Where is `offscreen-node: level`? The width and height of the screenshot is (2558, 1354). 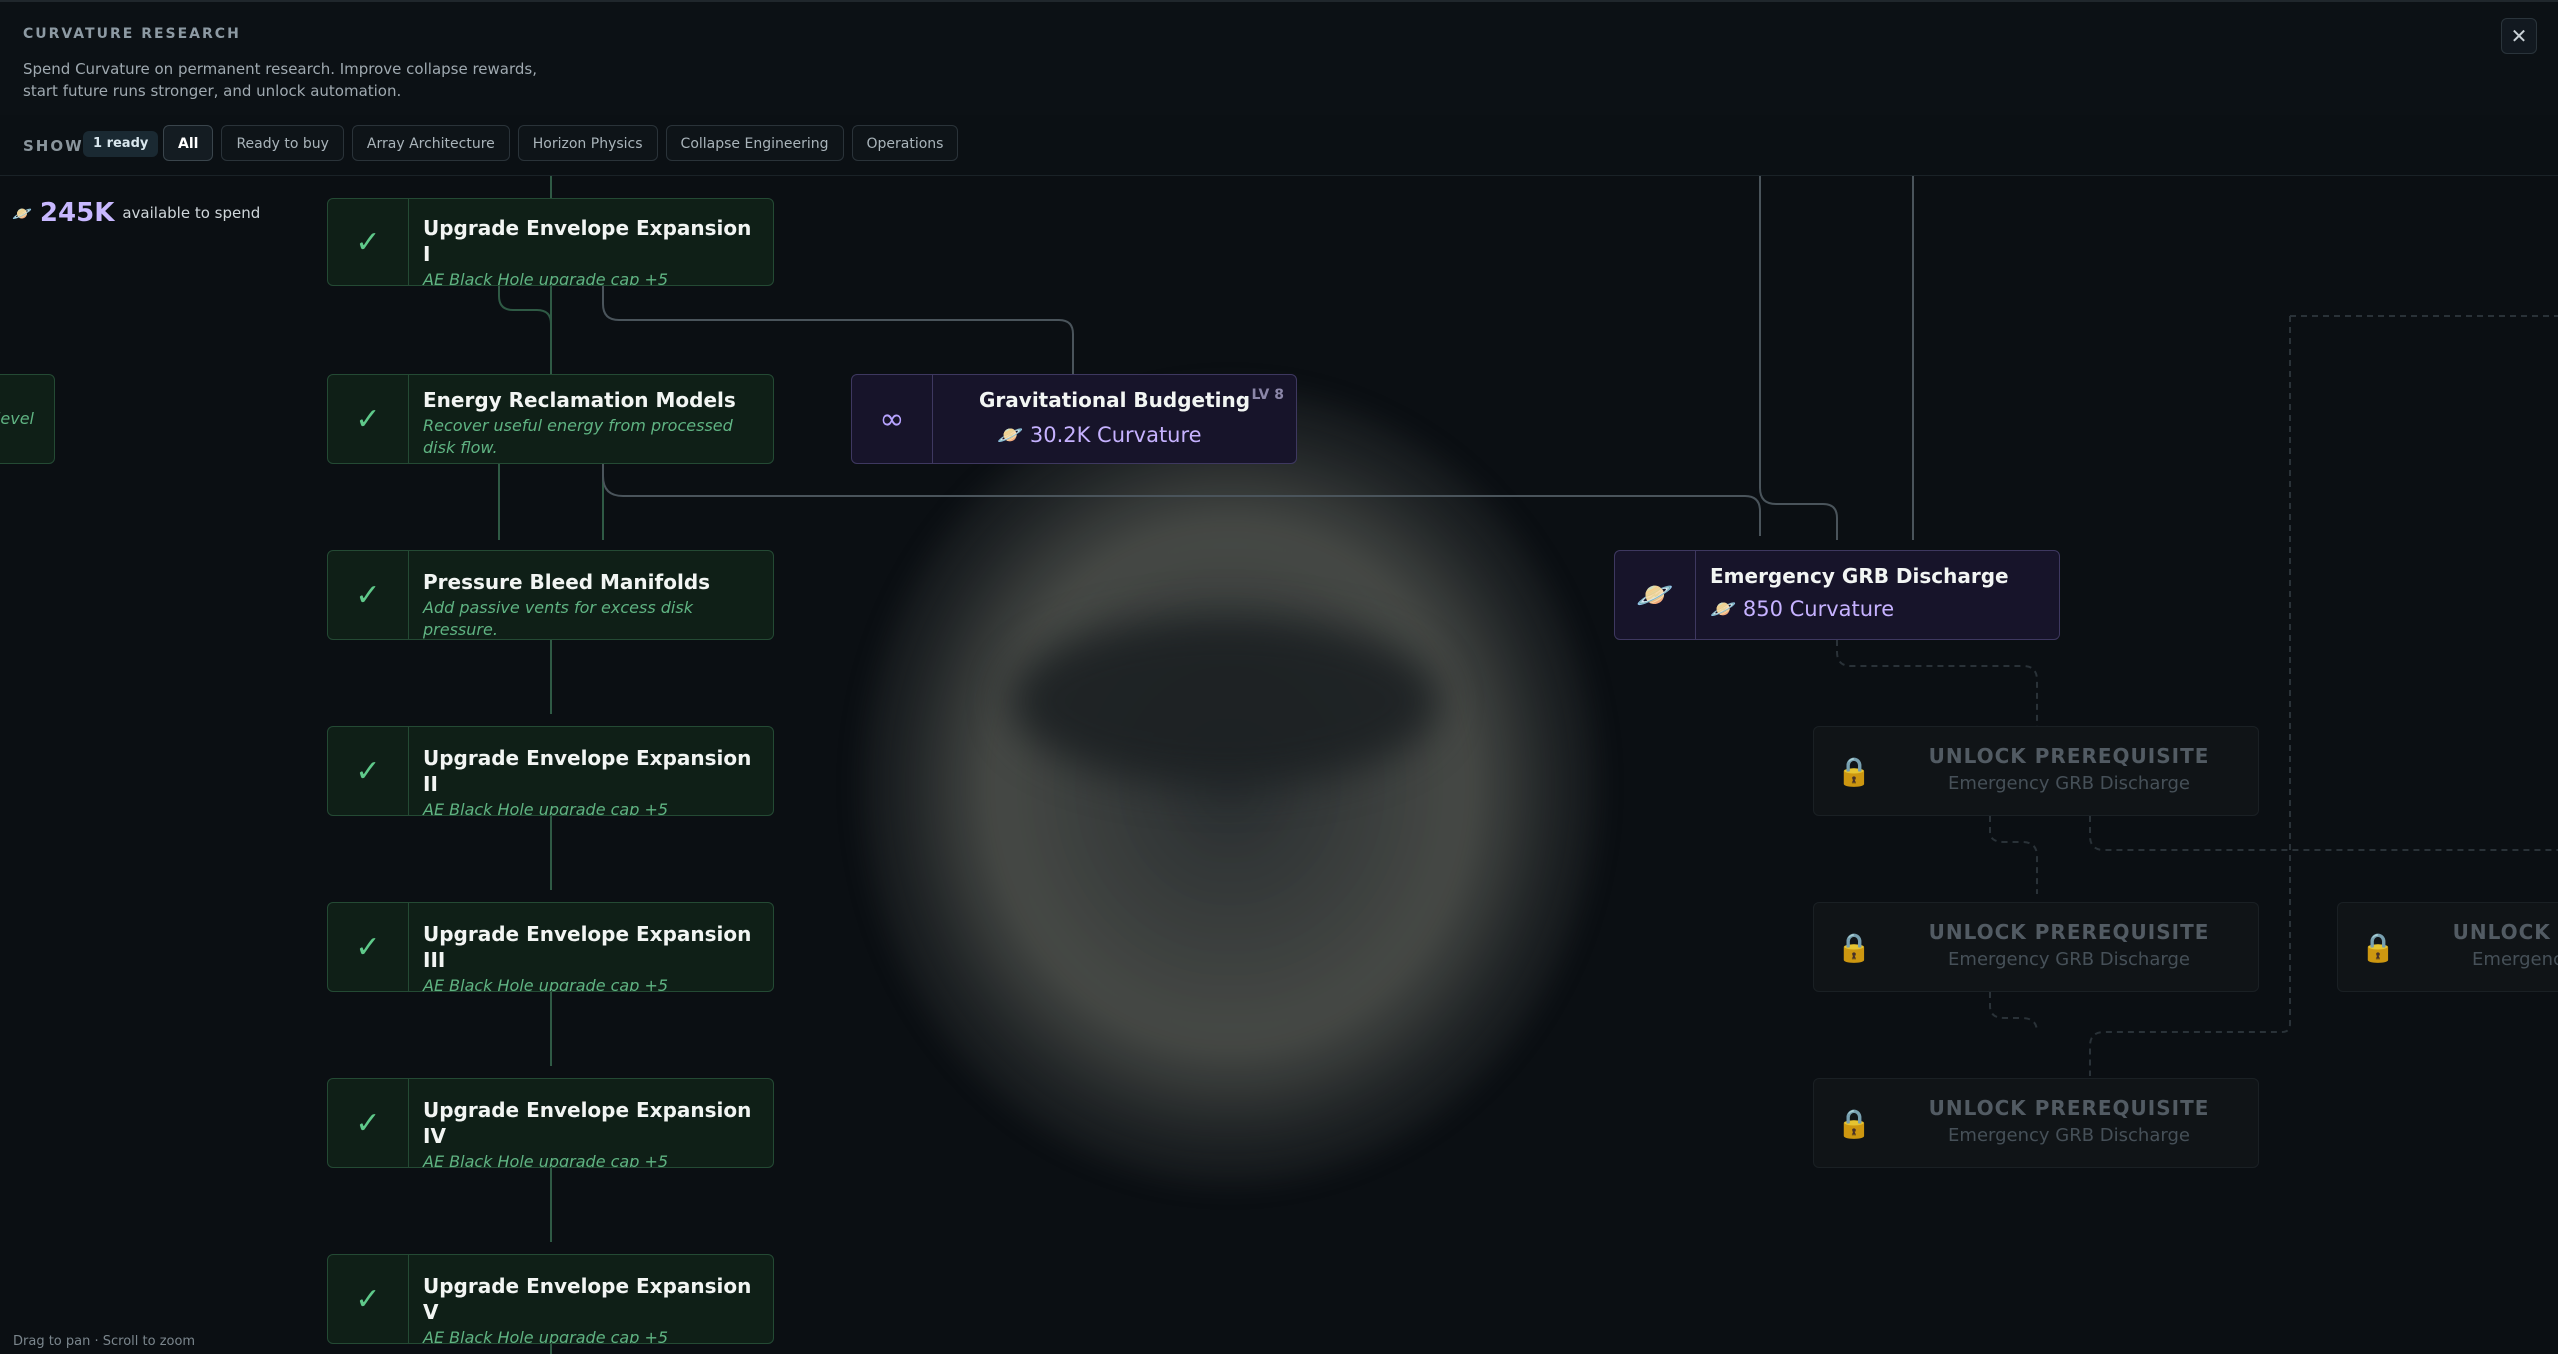 offscreen-node: level is located at coordinates (27, 419).